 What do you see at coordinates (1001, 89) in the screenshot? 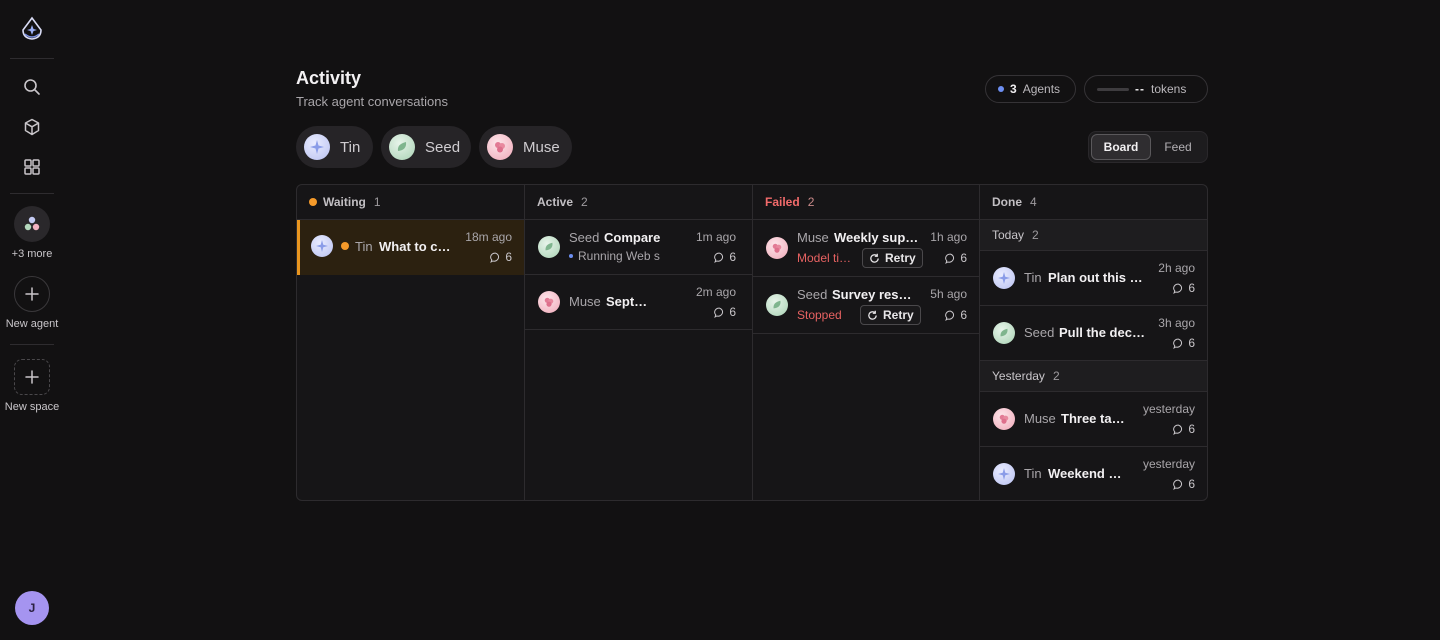
I see `status-dot` at bounding box center [1001, 89].